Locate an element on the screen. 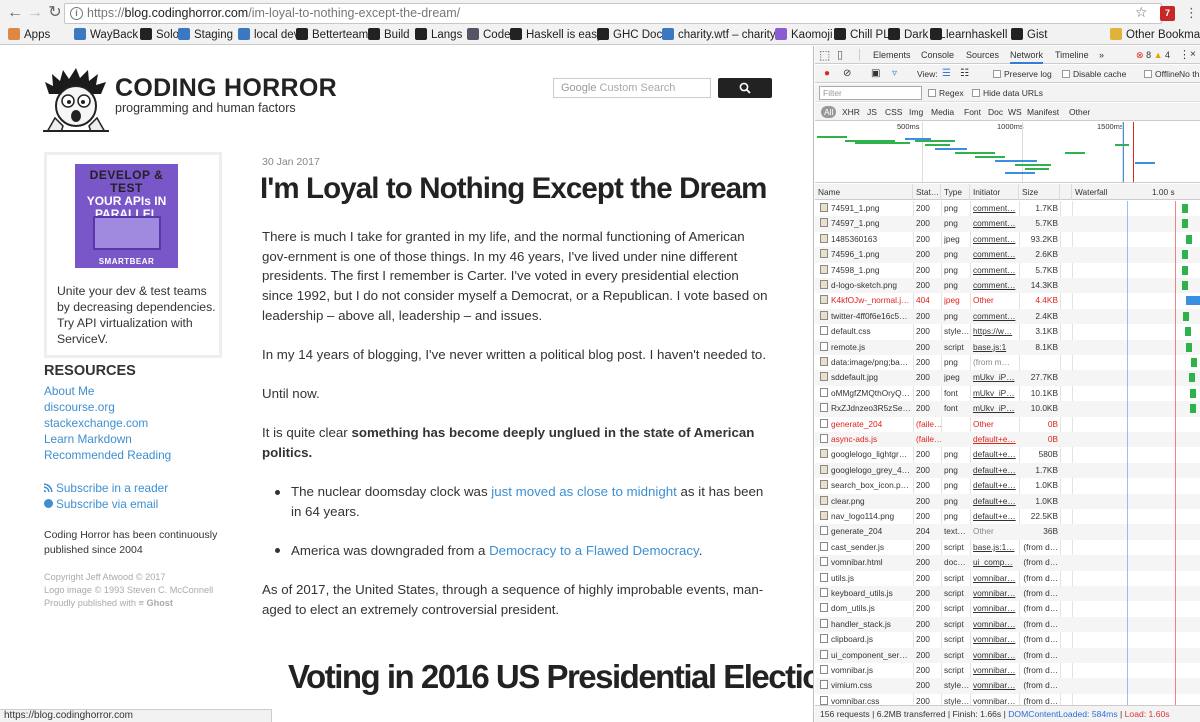 This screenshot has height=722, width=1200. type-filter-doc: Doc is located at coordinates (995, 112).